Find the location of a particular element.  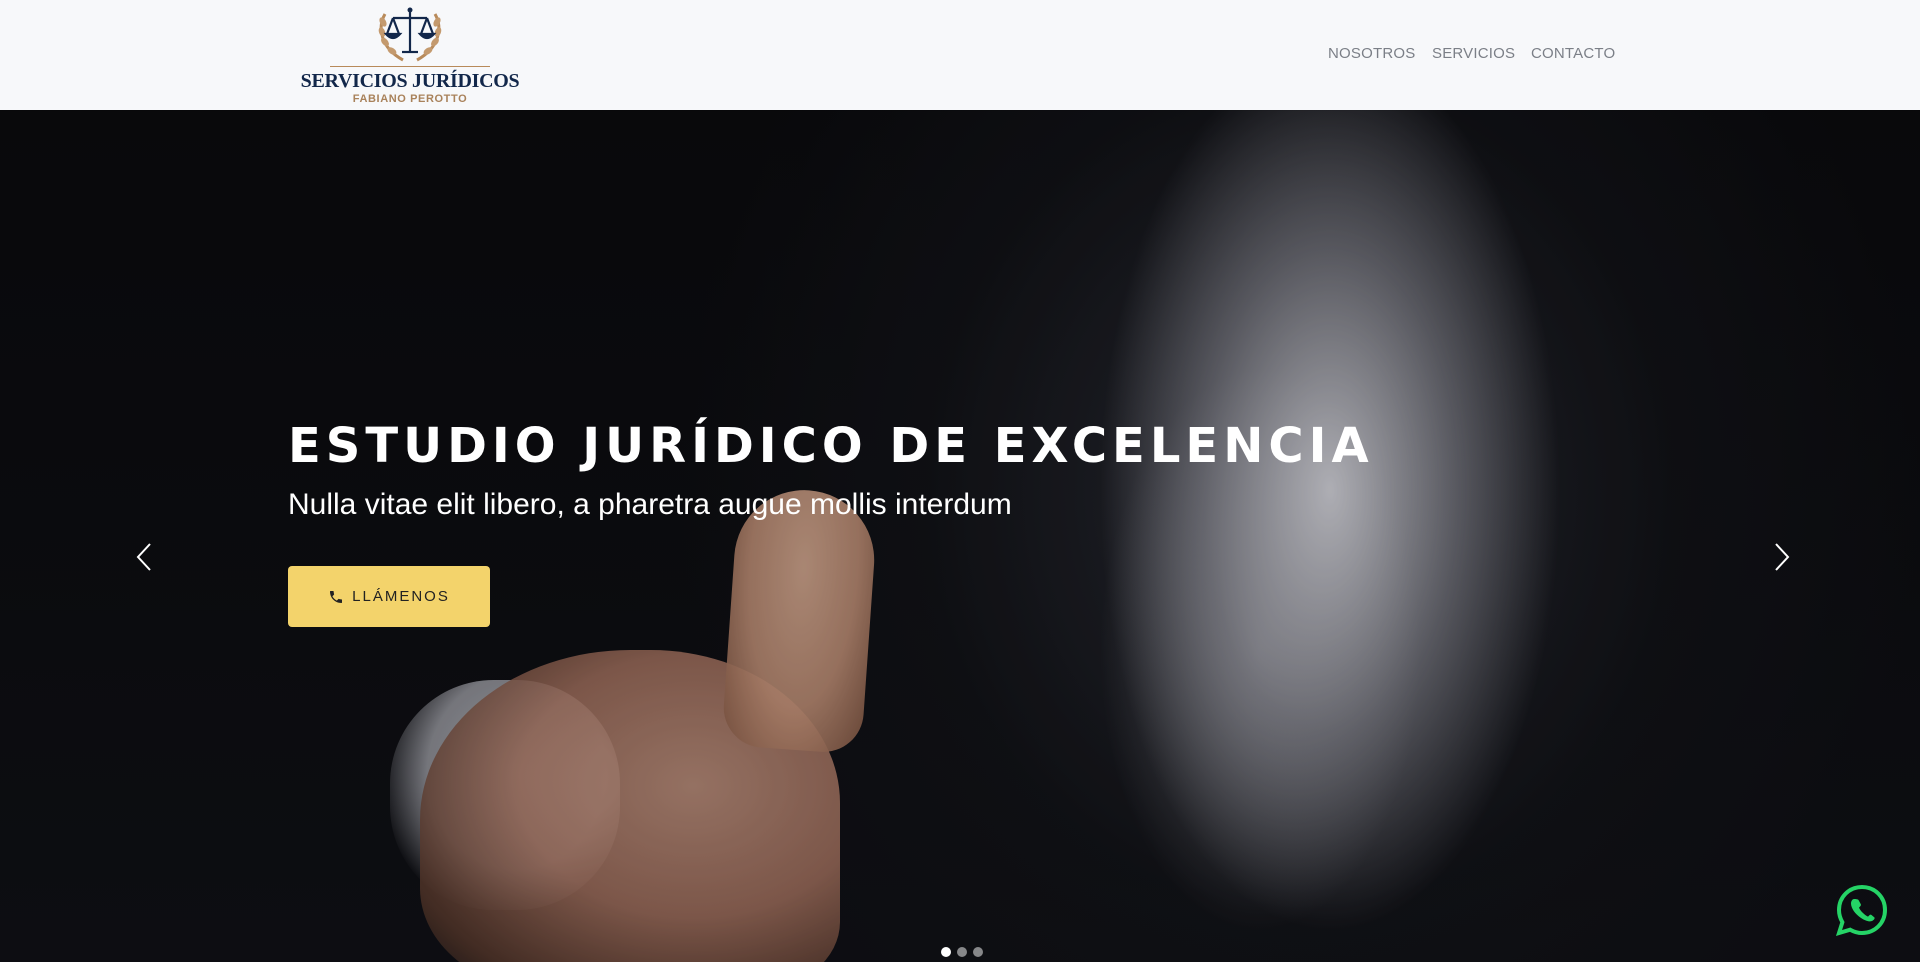

nav-item-contacto: CONTACTO is located at coordinates (1573, 53).